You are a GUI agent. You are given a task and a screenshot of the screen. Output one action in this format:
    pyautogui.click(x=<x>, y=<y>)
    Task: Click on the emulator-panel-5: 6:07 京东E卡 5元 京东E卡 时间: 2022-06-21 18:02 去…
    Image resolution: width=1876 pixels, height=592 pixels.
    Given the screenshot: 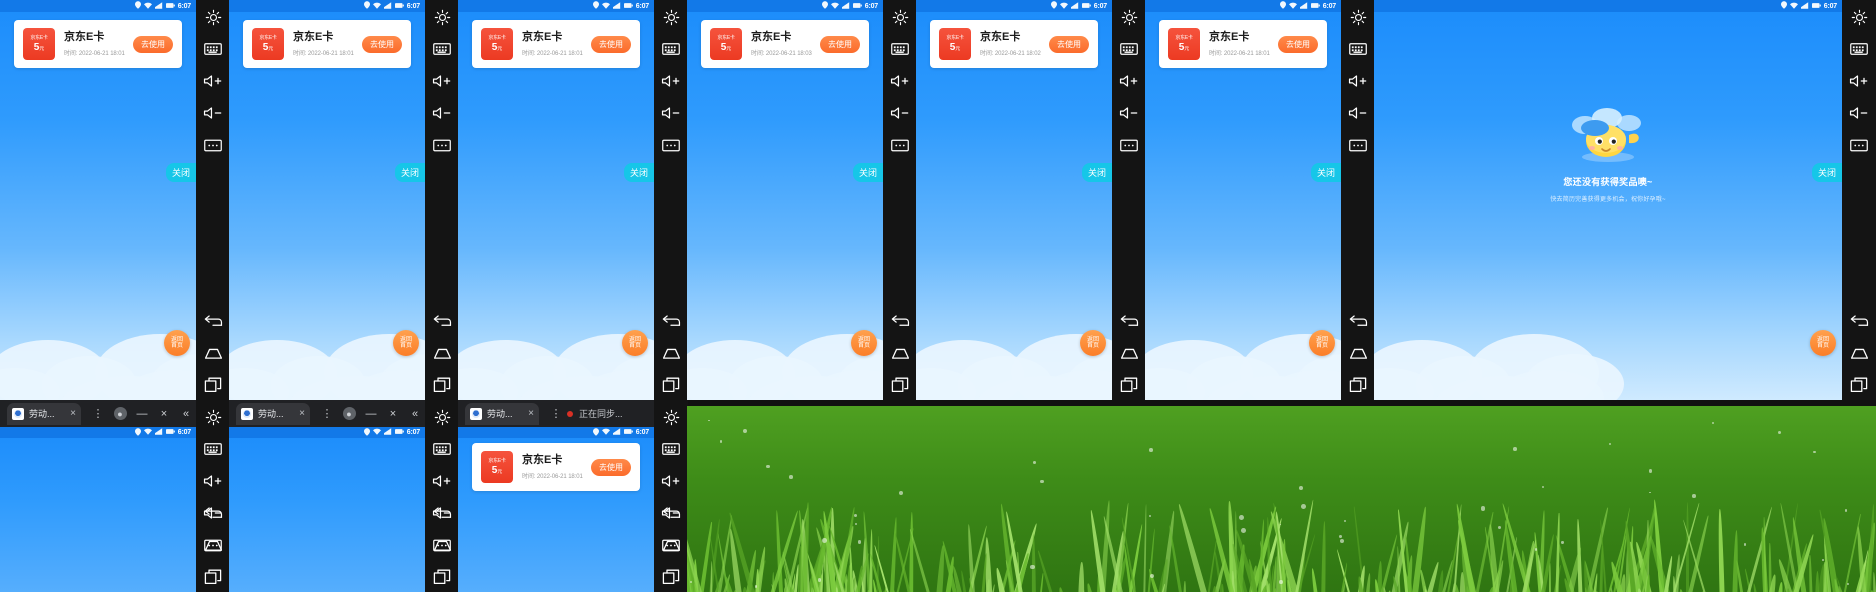 What is the action you would take?
    pyautogui.click(x=1014, y=200)
    